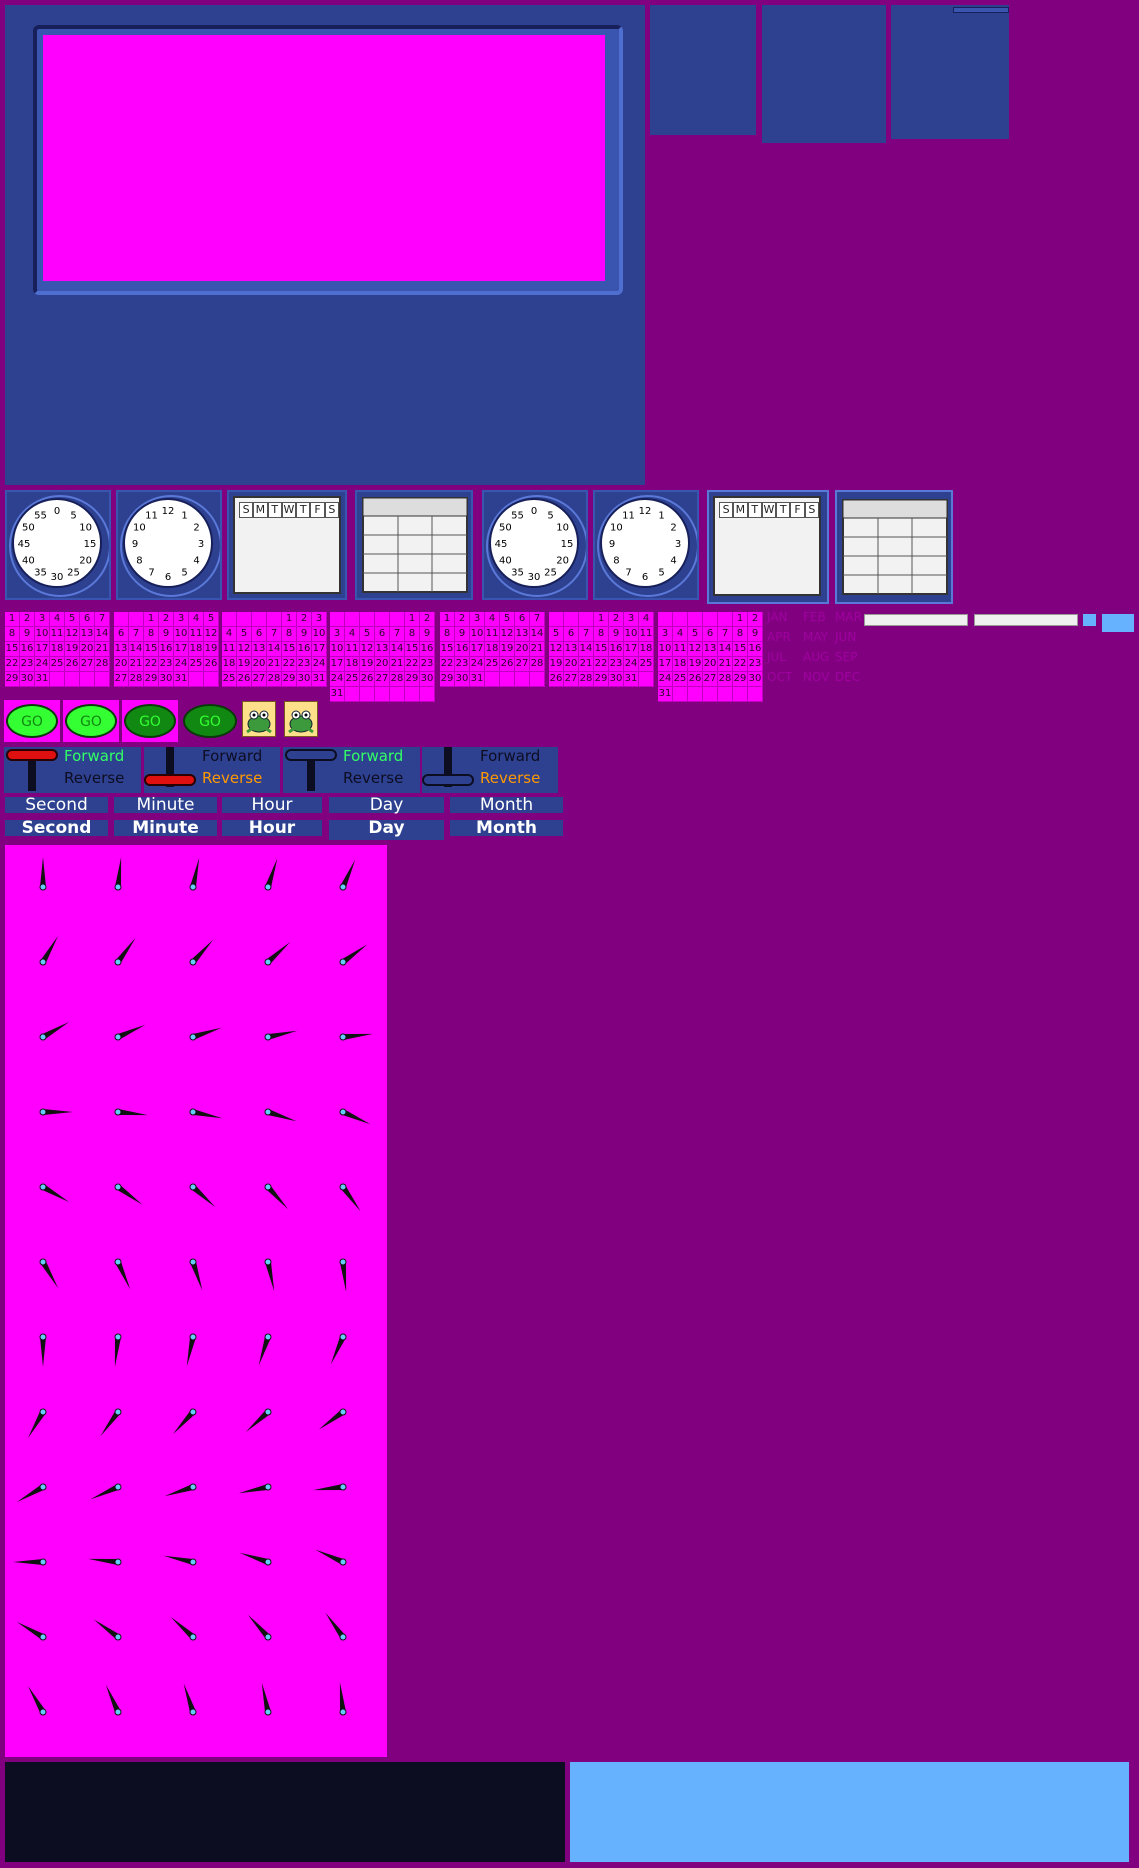 The width and height of the screenshot is (1139, 1868). Describe the element at coordinates (151, 679) in the screenshot. I see `calendar-day: 29` at that location.